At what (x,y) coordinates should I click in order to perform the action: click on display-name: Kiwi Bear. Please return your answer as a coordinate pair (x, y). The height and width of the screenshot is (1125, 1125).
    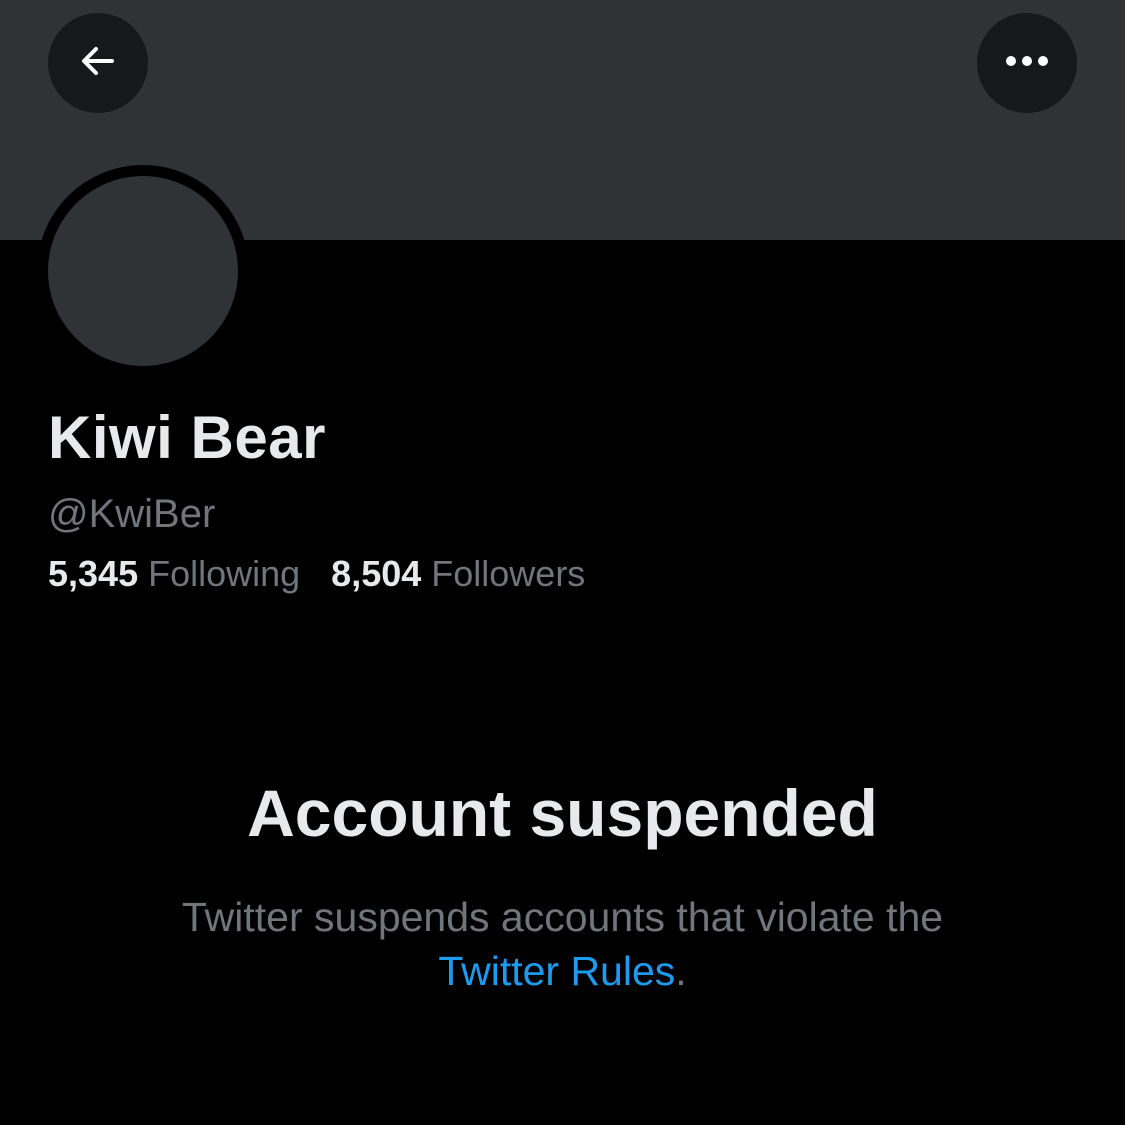
    Looking at the image, I should click on (187, 437).